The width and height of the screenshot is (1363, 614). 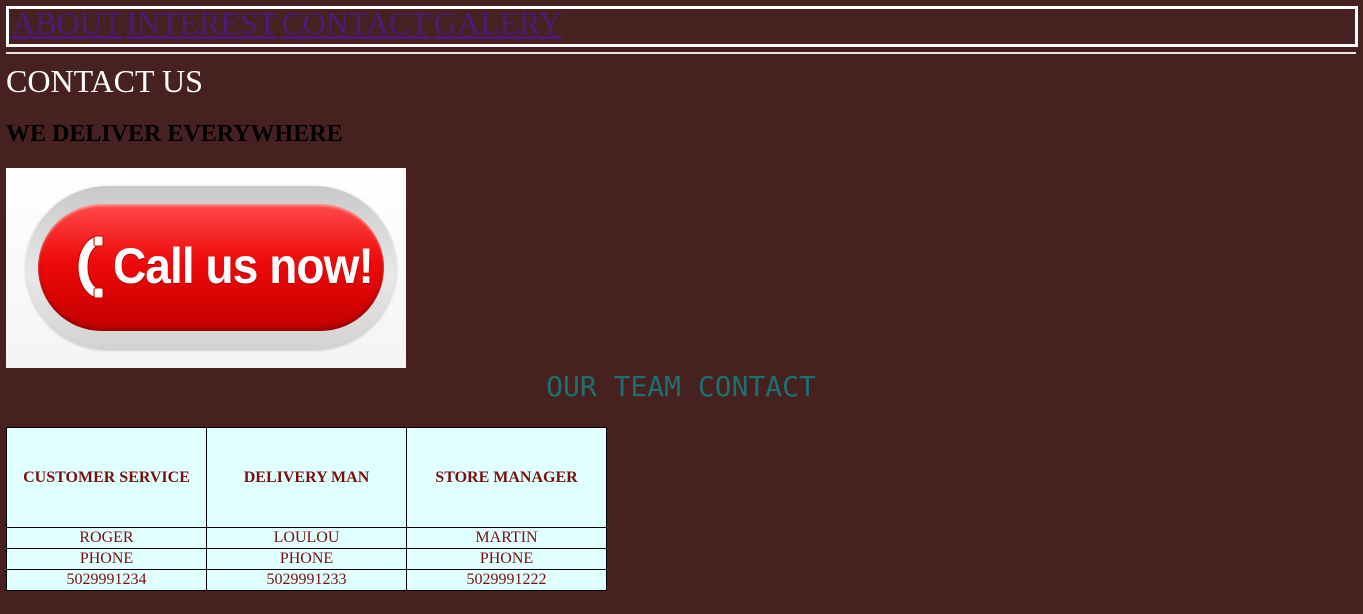 What do you see at coordinates (106, 580) in the screenshot?
I see `cell-phone-number: 5029991234` at bounding box center [106, 580].